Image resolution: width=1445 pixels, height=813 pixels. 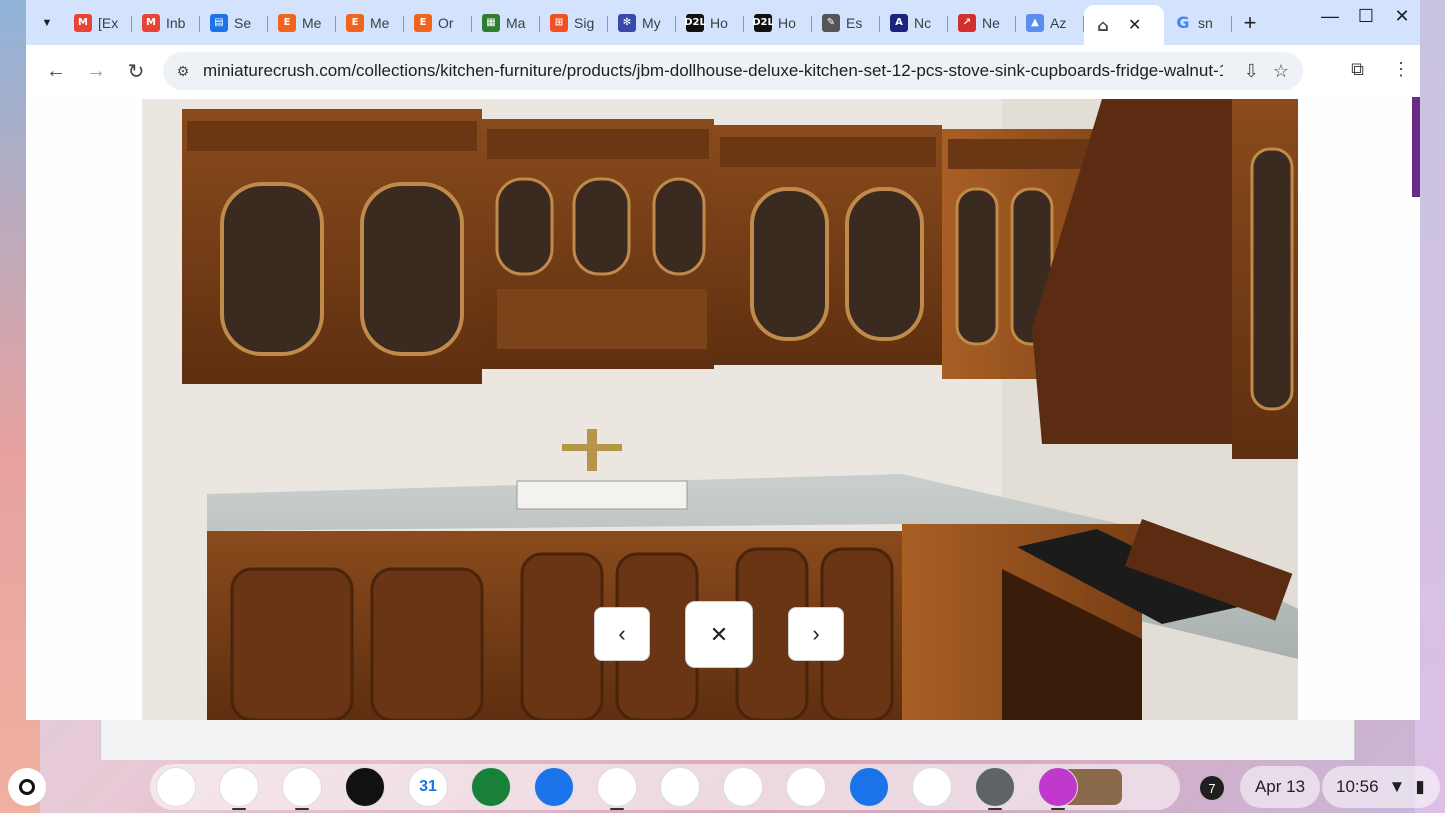 I want to click on maximize-icon: ☐, so click(x=1366, y=16).